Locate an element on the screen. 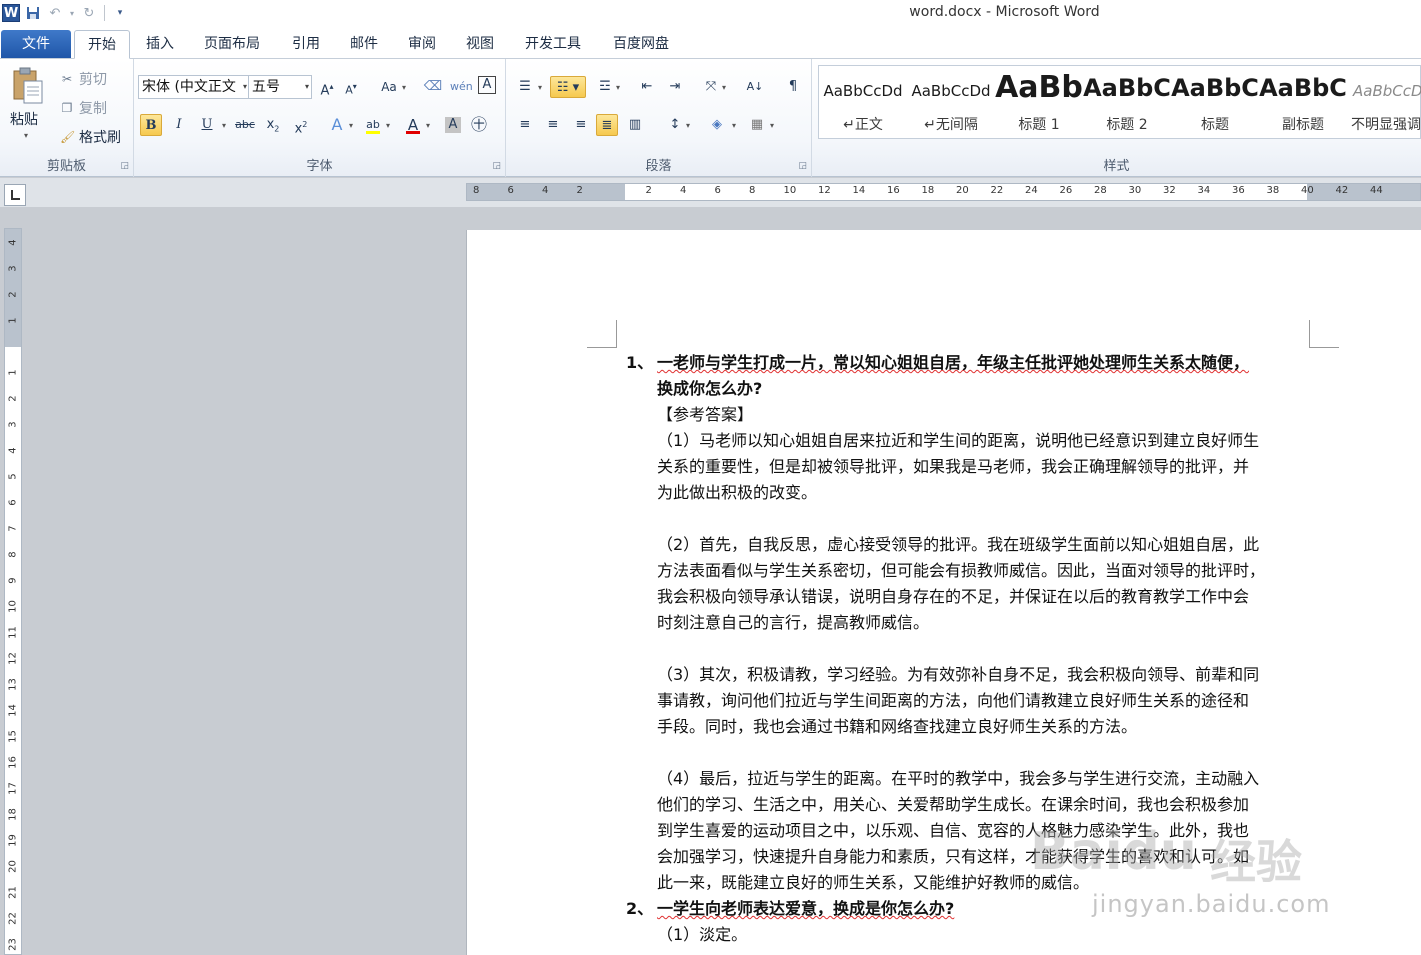  ruler-tick-label: 16 is located at coordinates (893, 190).